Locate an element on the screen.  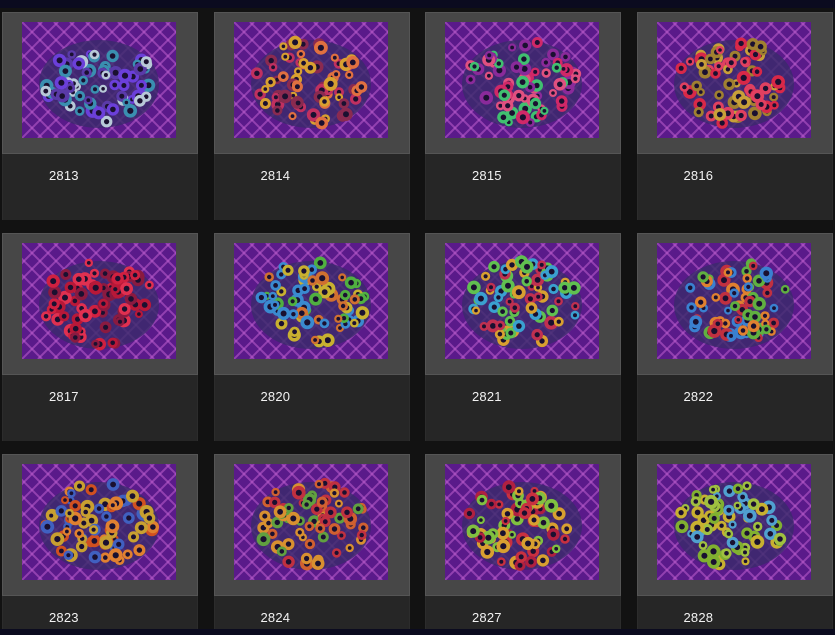
product-sku: 2821 is located at coordinates (487, 396).